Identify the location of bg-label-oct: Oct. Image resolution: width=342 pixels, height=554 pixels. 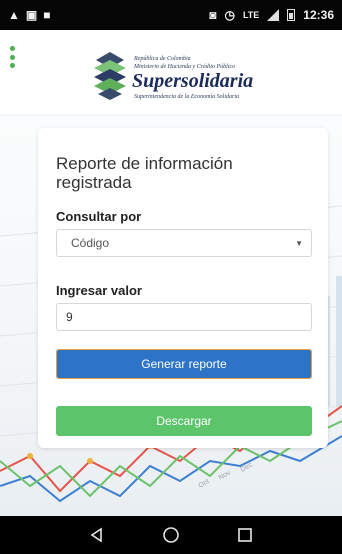
(204, 484).